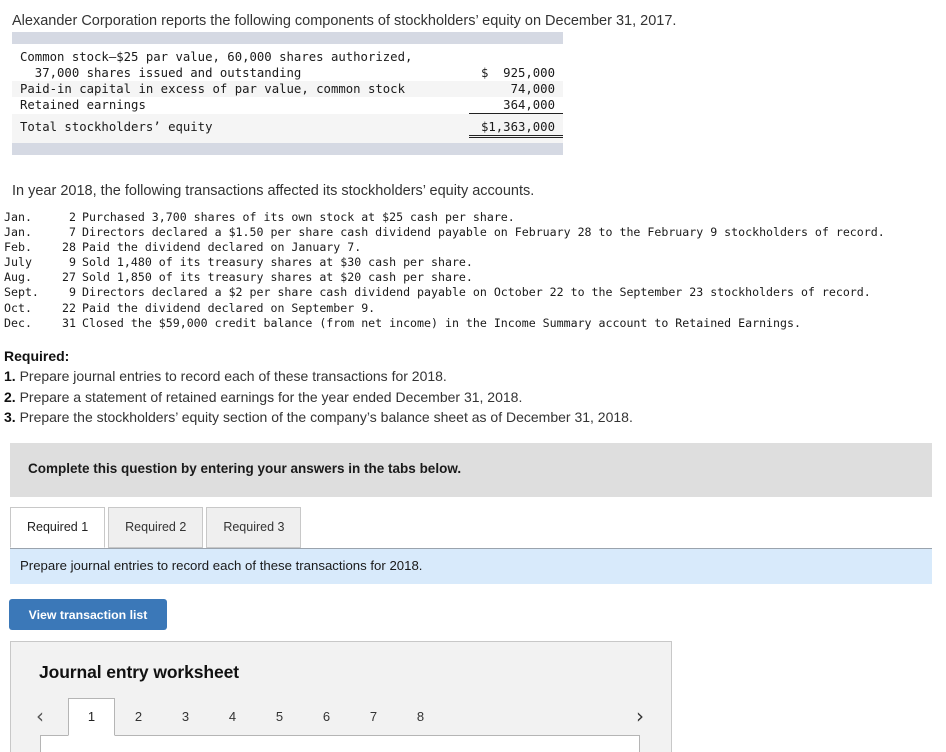  Describe the element at coordinates (232, 717) in the screenshot. I see `worksheet-page-4: 4` at that location.